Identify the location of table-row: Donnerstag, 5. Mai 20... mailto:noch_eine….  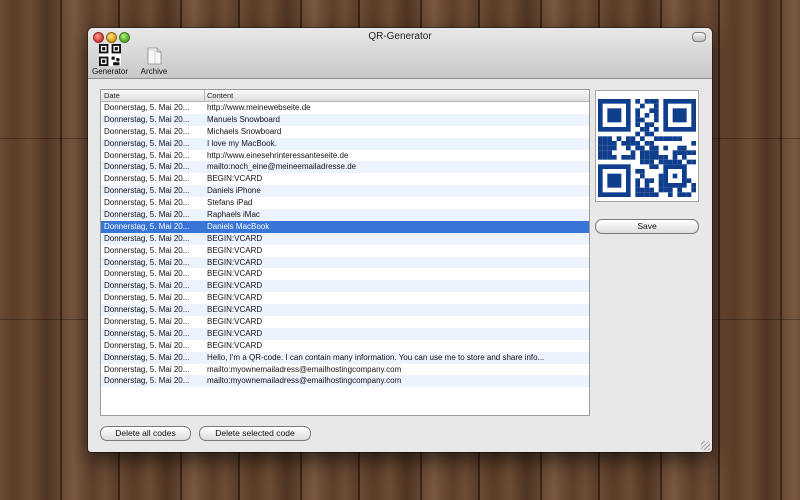
(345, 167).